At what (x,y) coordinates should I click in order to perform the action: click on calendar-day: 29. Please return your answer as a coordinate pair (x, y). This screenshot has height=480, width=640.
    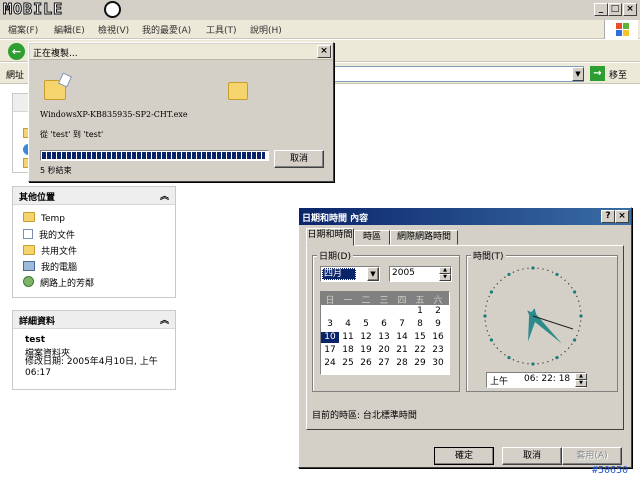
    Looking at the image, I should click on (420, 363).